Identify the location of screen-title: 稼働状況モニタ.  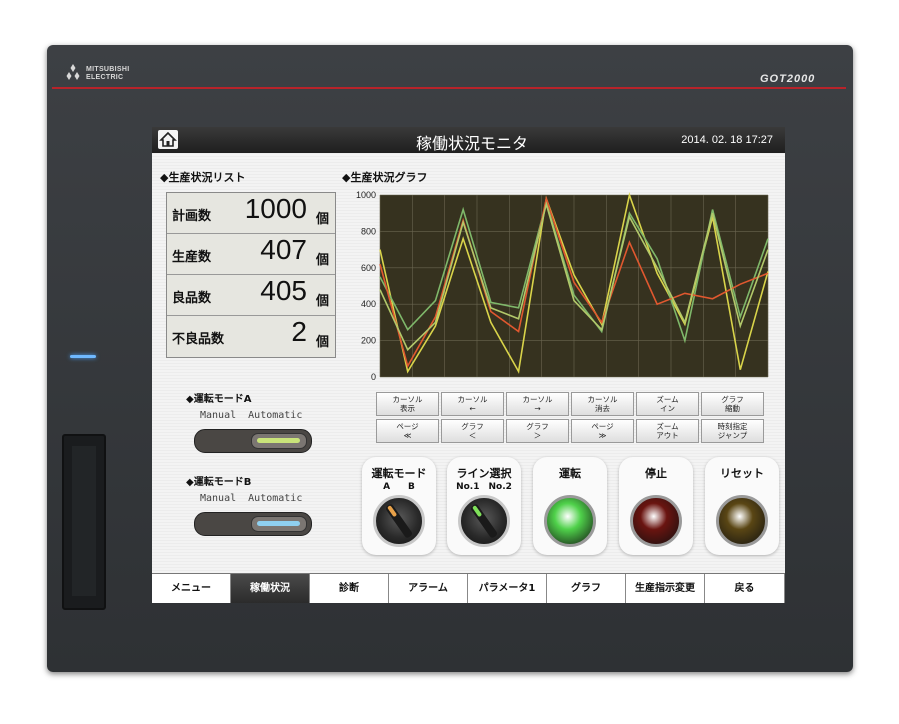
(471, 143).